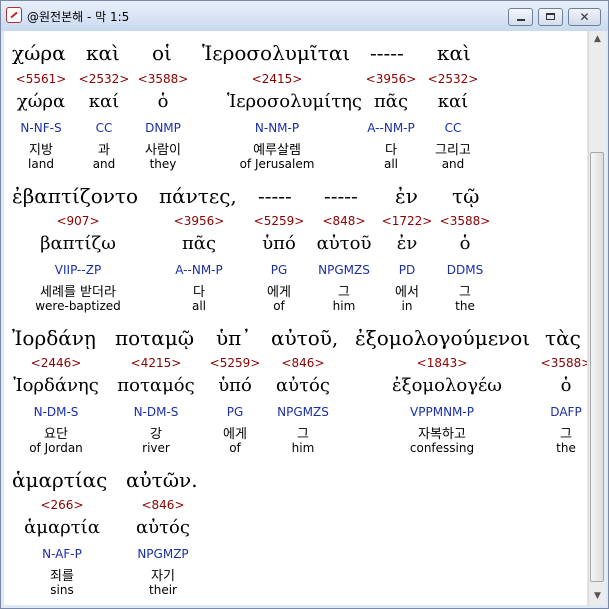 This screenshot has height=609, width=609. What do you see at coordinates (466, 196) in the screenshot?
I see `verse-word: τῷ` at bounding box center [466, 196].